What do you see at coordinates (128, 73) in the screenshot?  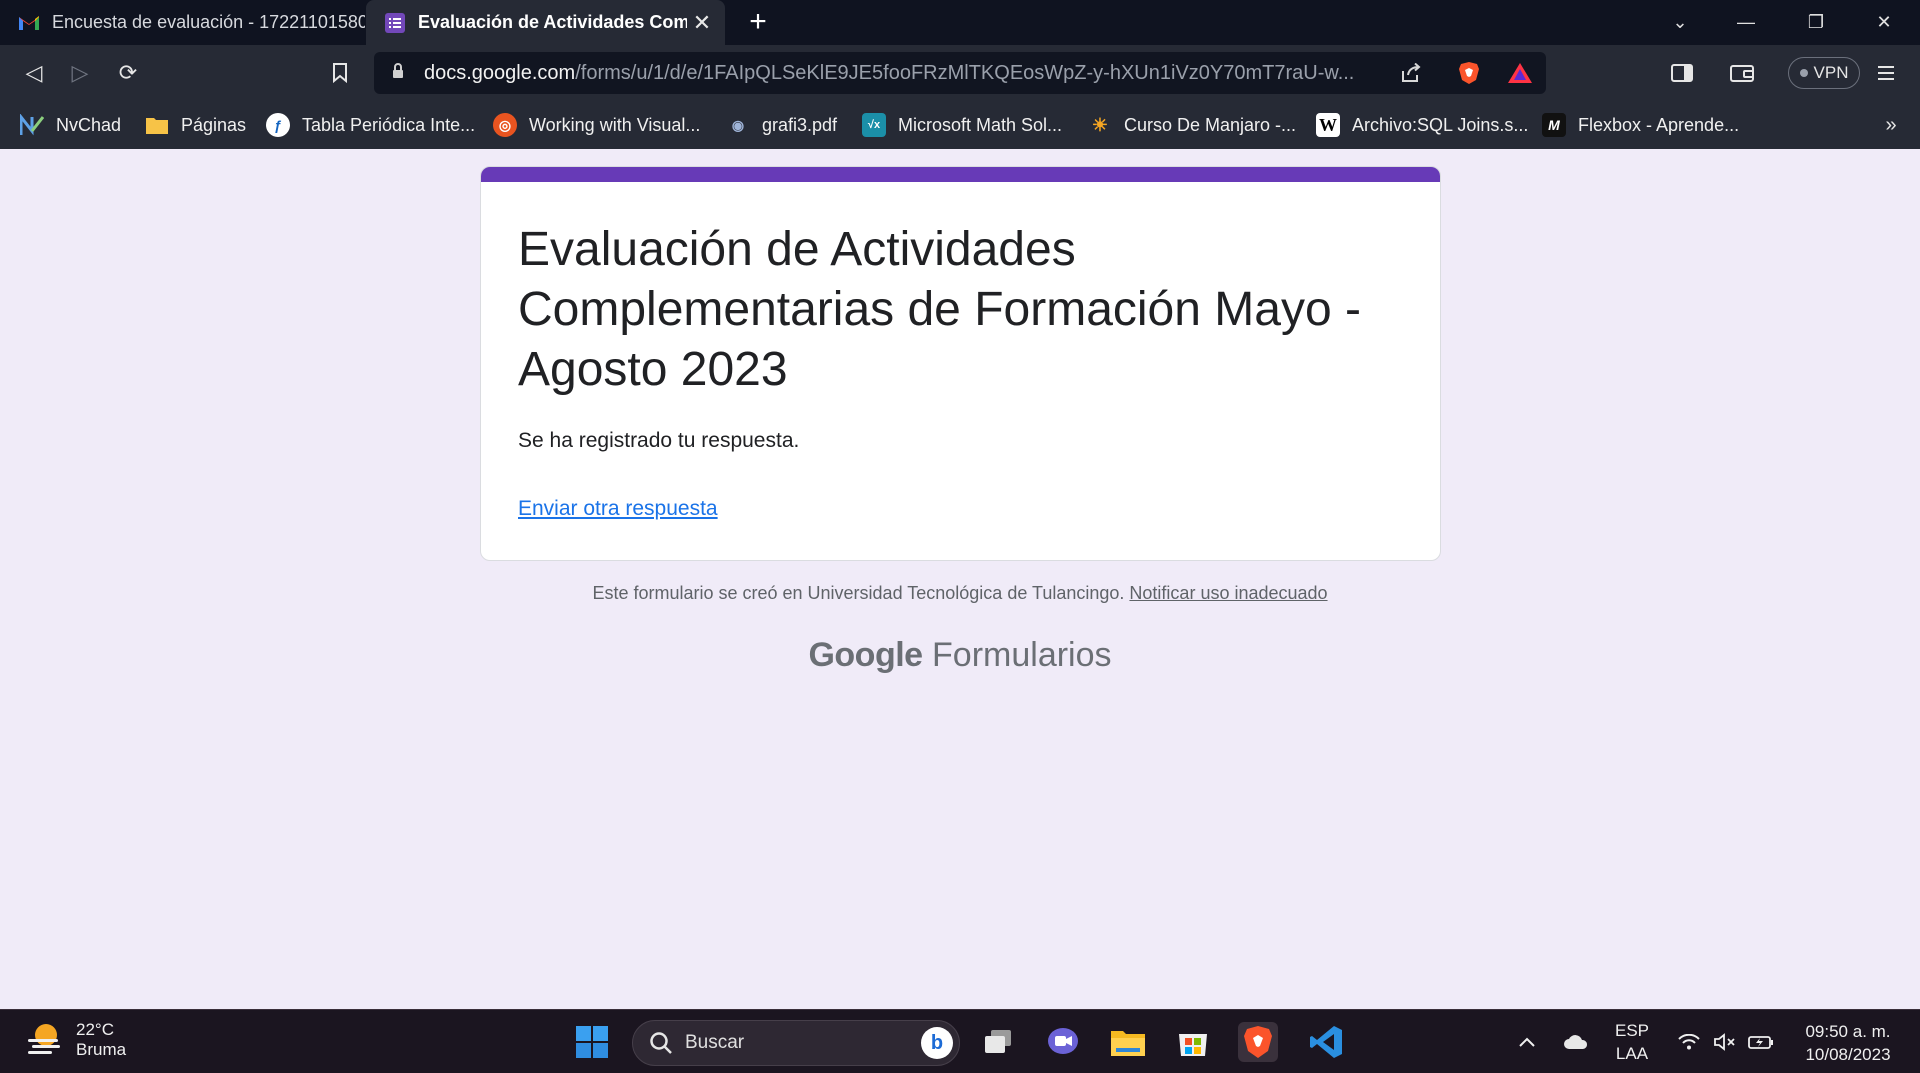 I see `reload-button: ⟳` at bounding box center [128, 73].